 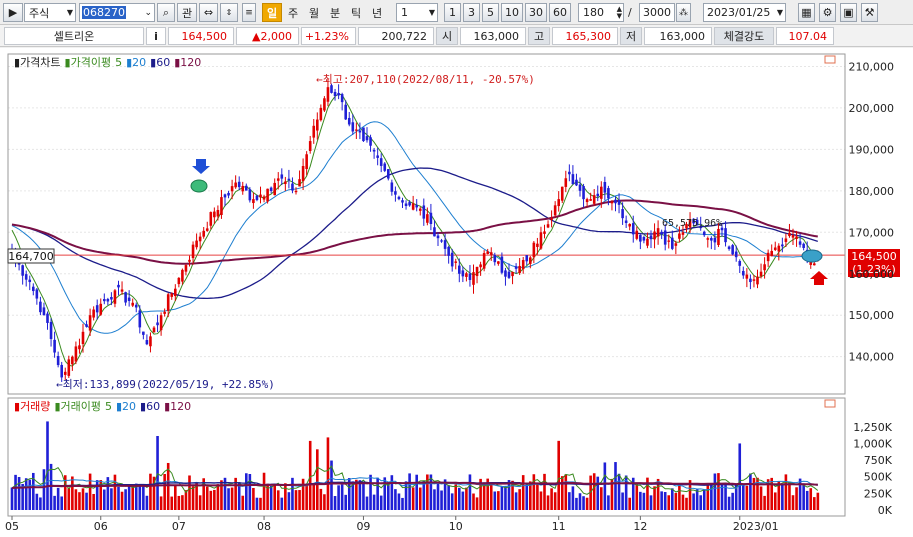 What do you see at coordinates (91, 62) in the screenshot?
I see `price-ma-title: 가격이평` at bounding box center [91, 62].